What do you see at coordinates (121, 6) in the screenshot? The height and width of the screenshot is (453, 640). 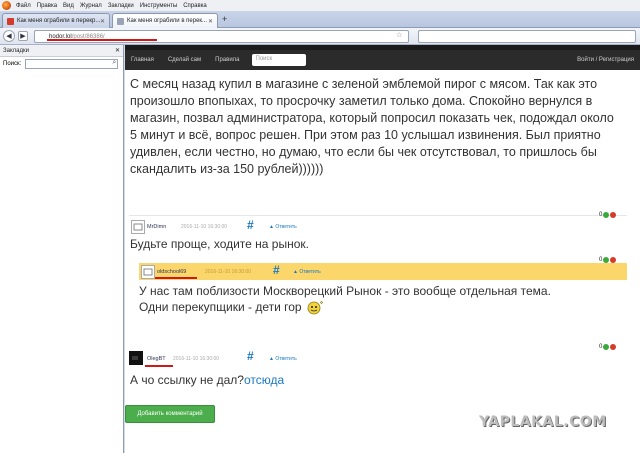 I see `menu-bookmarks: Закладки` at bounding box center [121, 6].